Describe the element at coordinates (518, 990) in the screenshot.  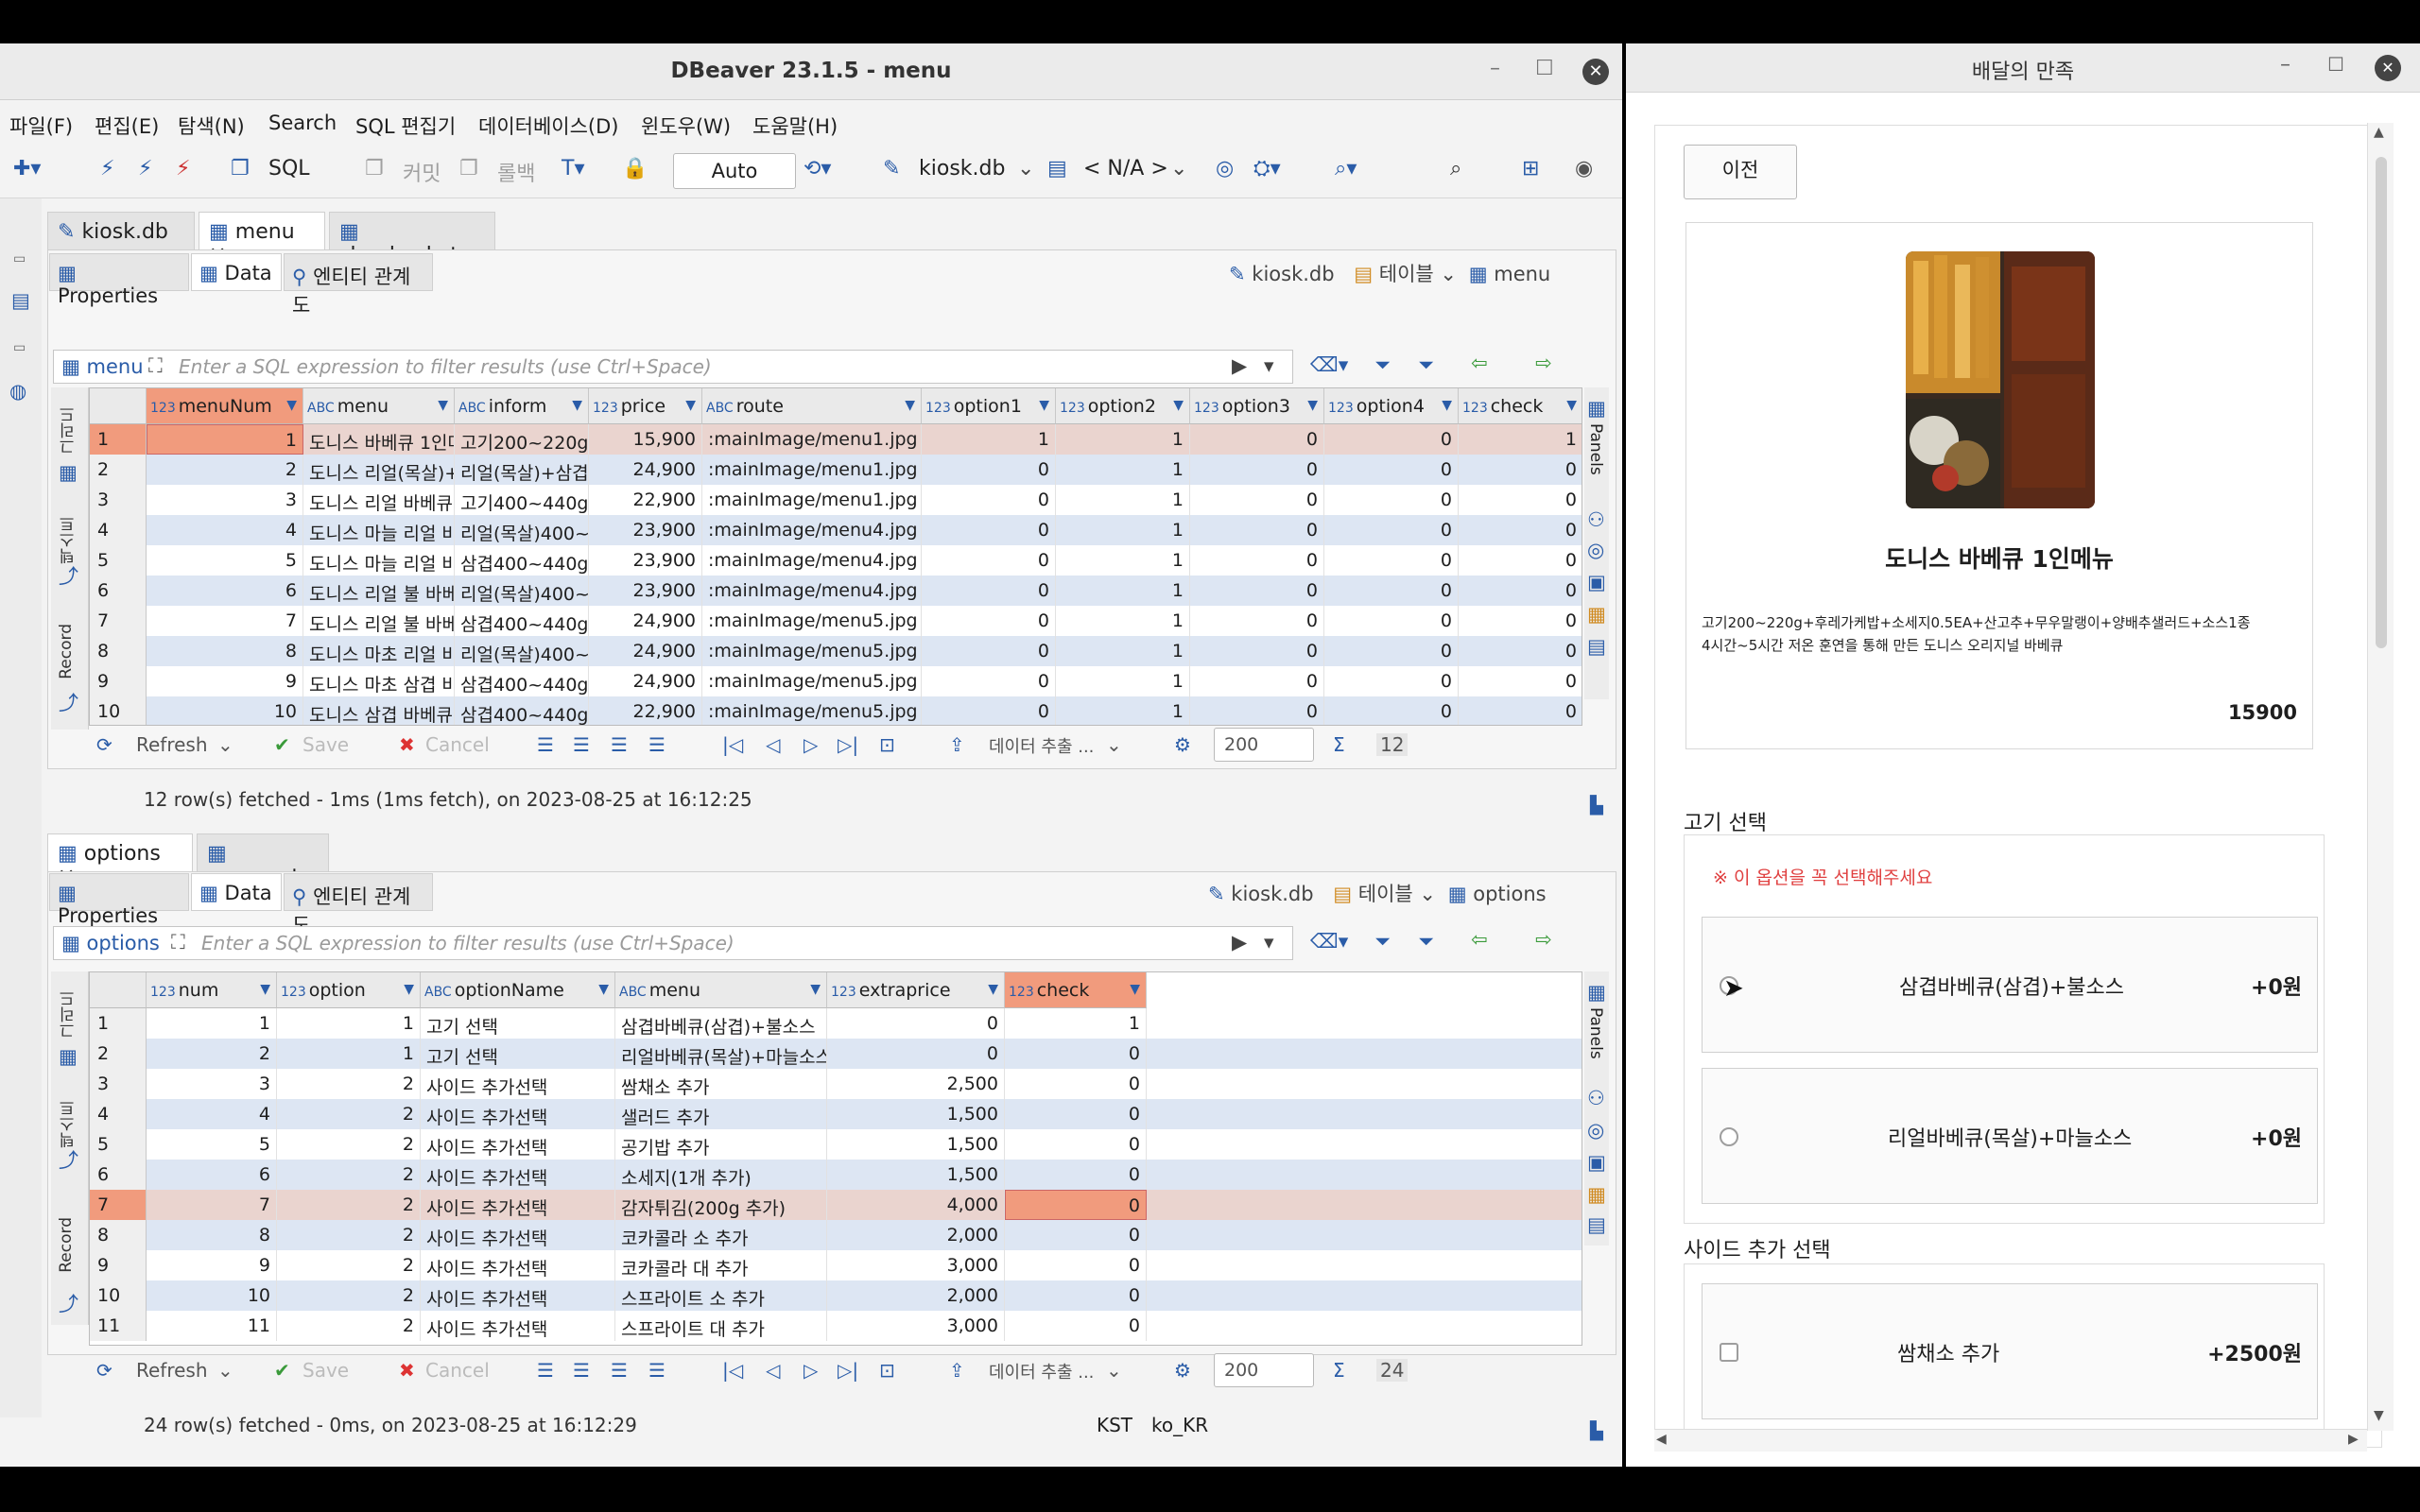
I see `column-header-optionName: ABC optionName ▼` at that location.